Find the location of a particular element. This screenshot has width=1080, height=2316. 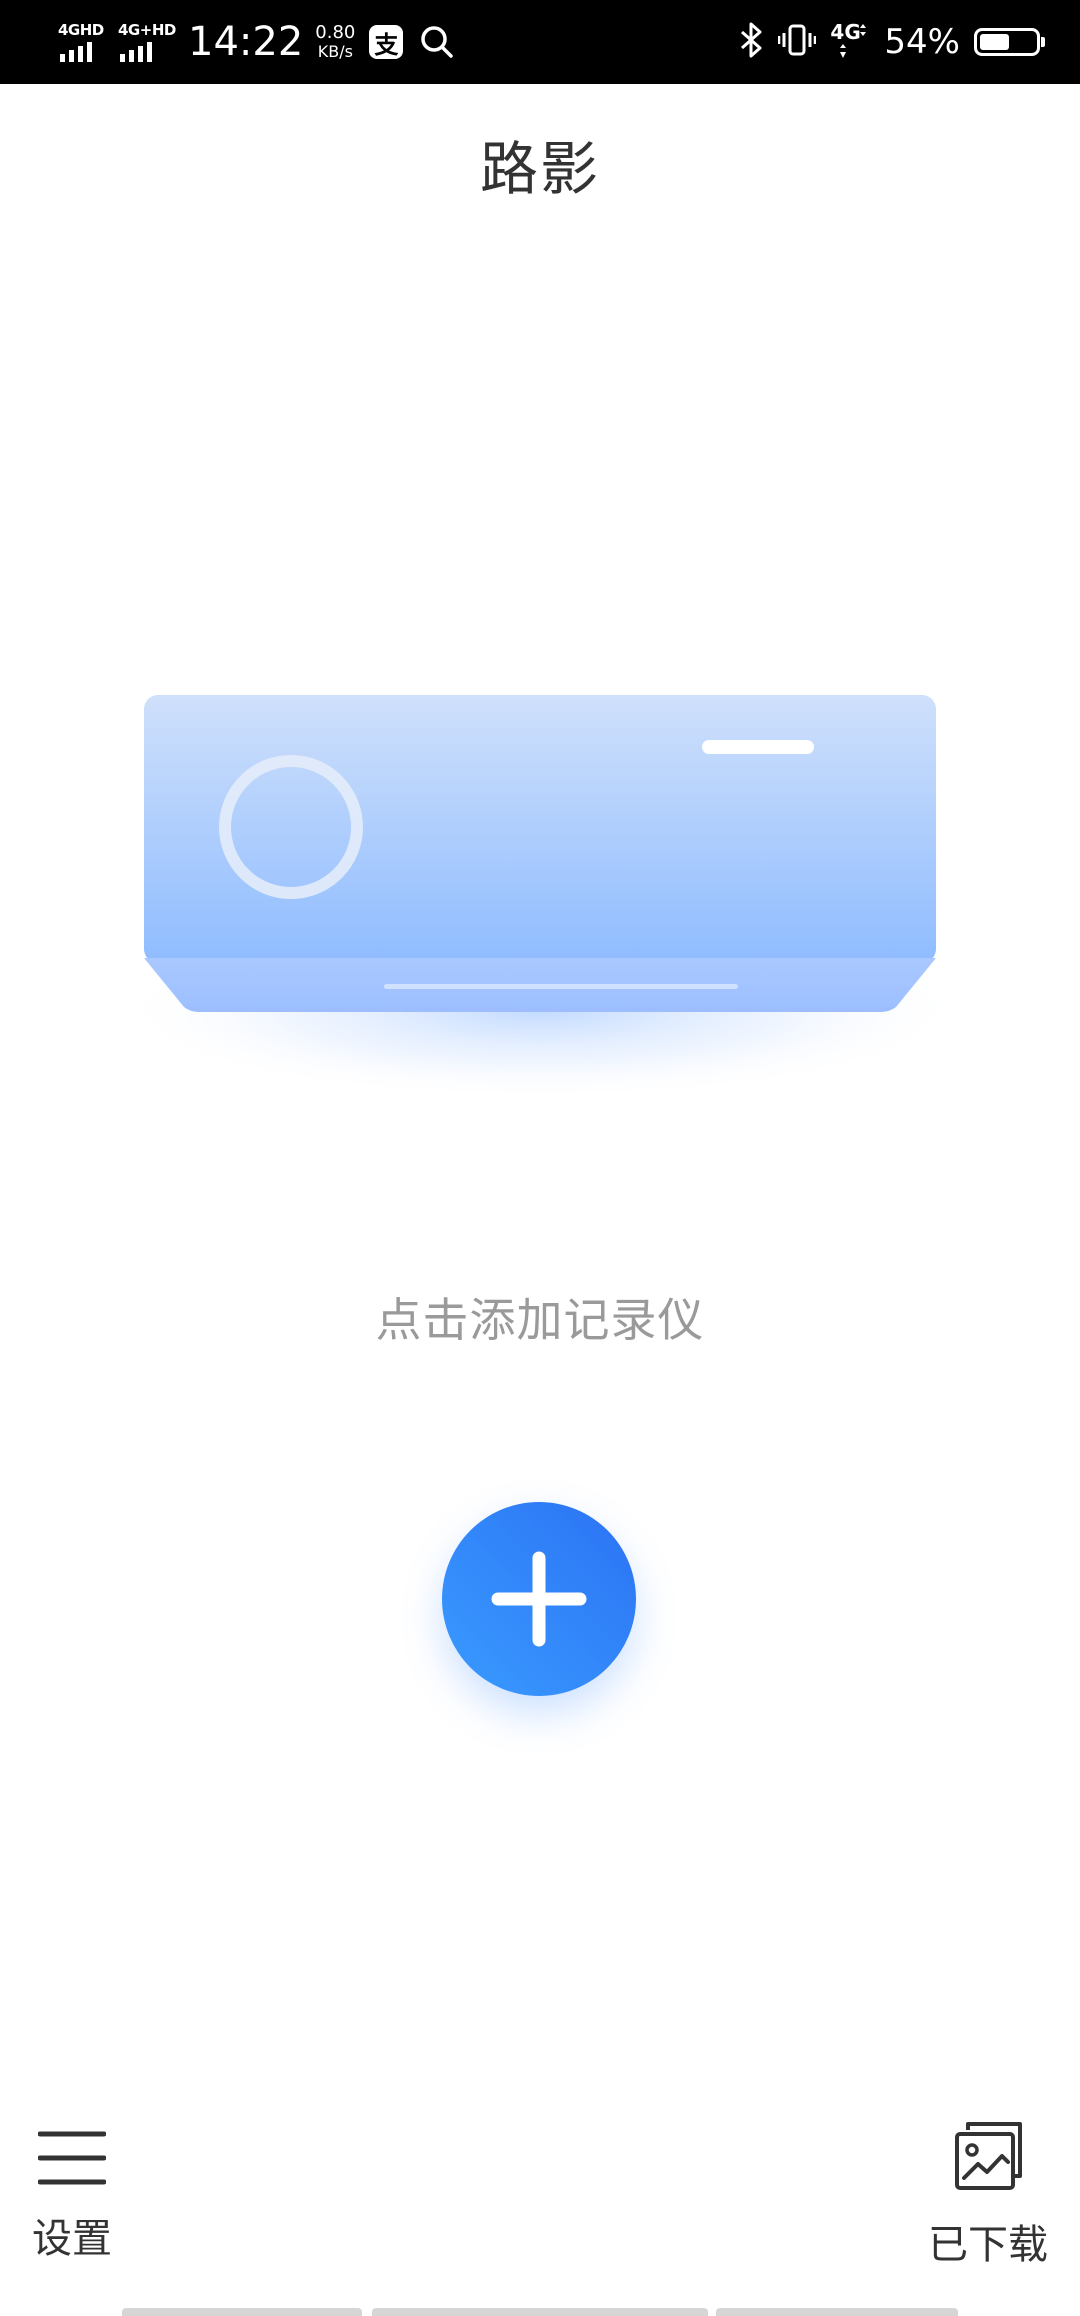

plus-icon is located at coordinates (539, 1599).